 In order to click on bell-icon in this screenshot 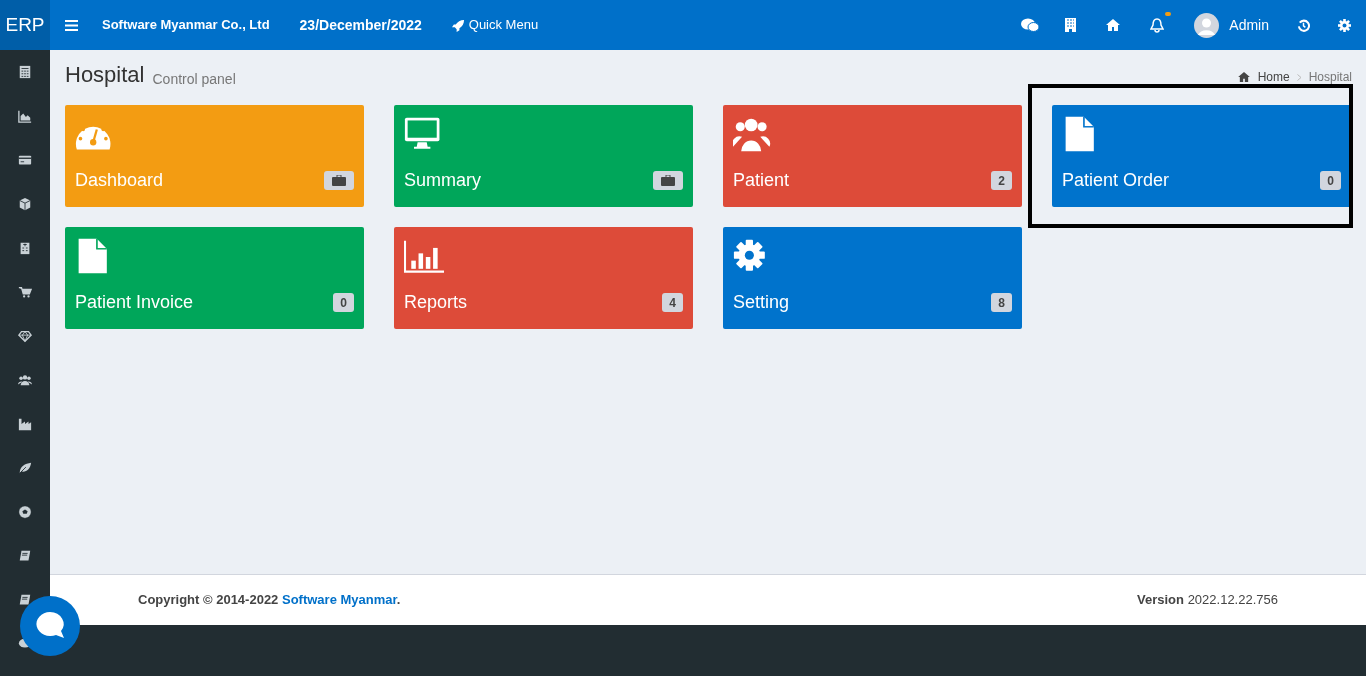, I will do `click(1157, 25)`.